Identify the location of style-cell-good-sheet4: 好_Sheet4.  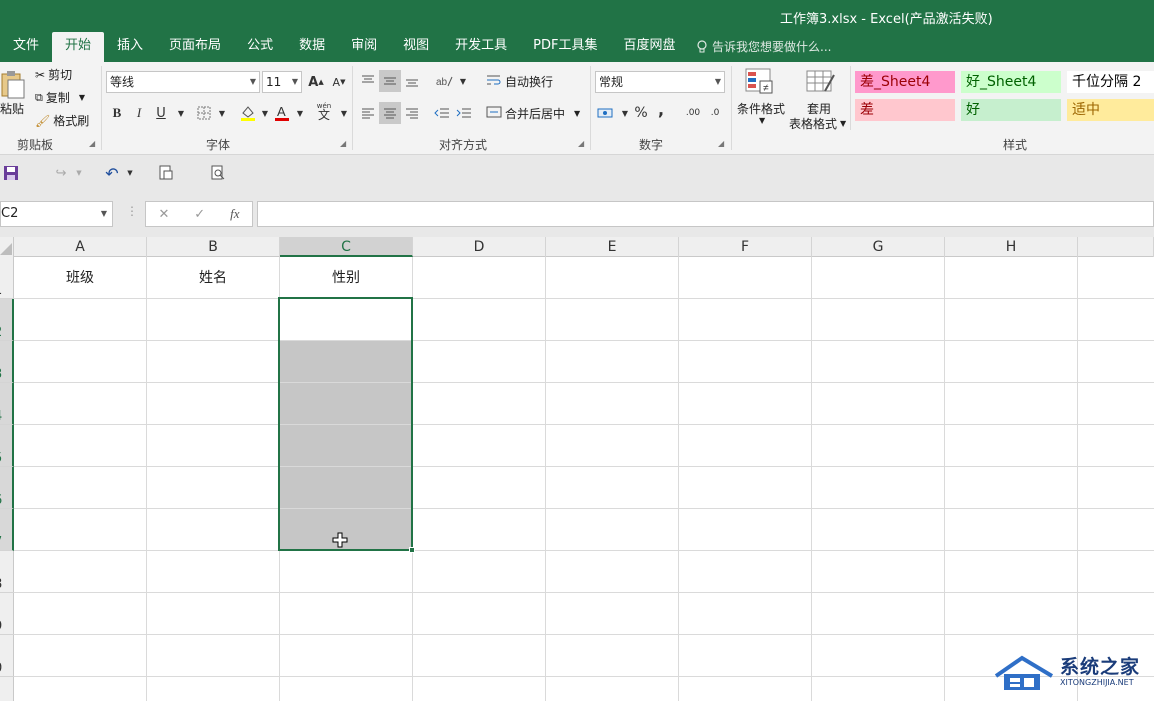
(1011, 82).